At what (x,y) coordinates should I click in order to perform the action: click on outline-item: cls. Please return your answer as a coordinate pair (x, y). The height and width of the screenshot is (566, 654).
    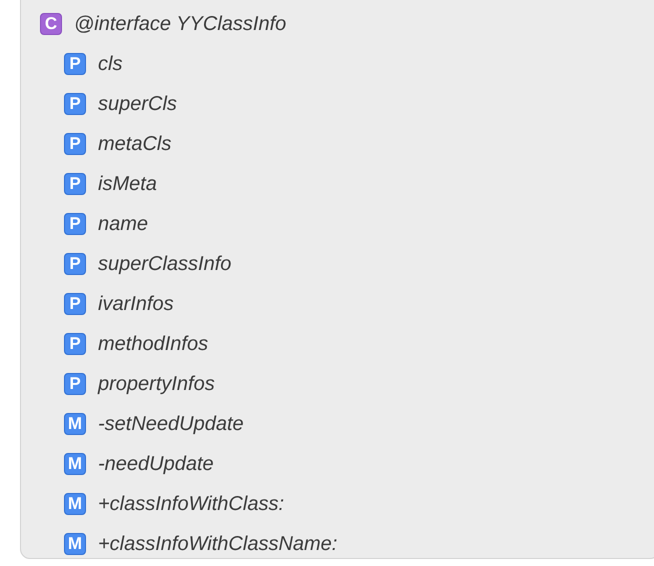
    Looking at the image, I should click on (110, 64).